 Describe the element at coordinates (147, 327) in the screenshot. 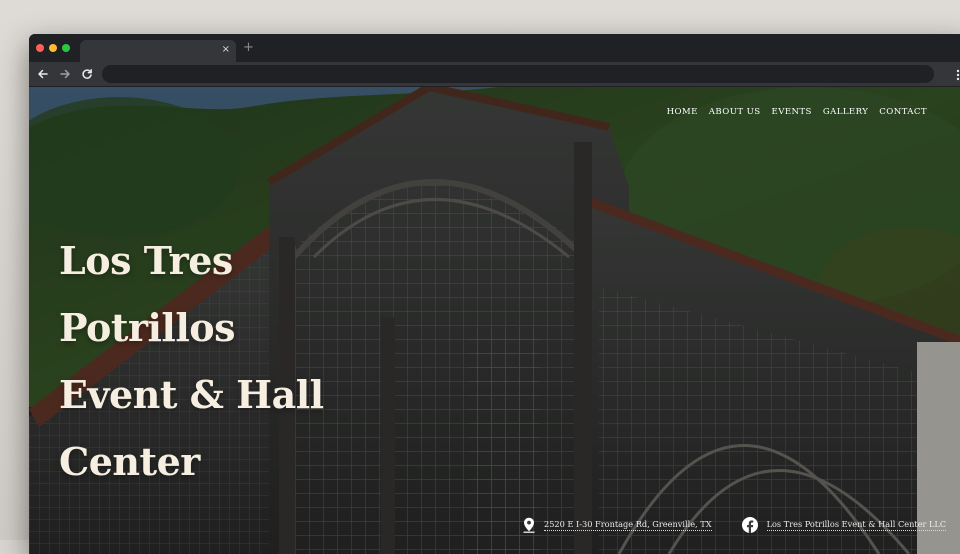

I see `hero-title-line: Potrillos` at that location.